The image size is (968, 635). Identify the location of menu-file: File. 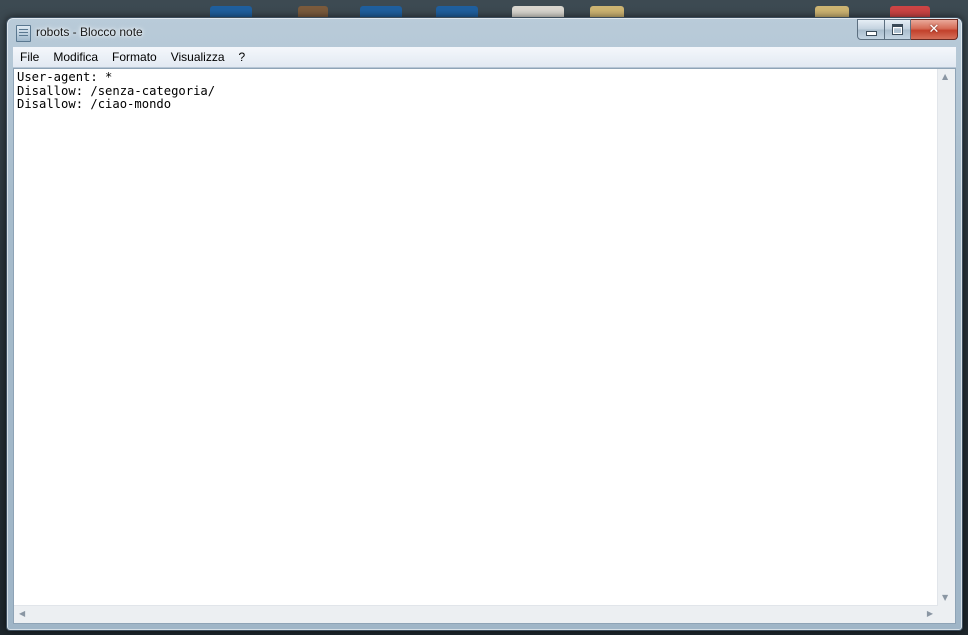
(29, 57).